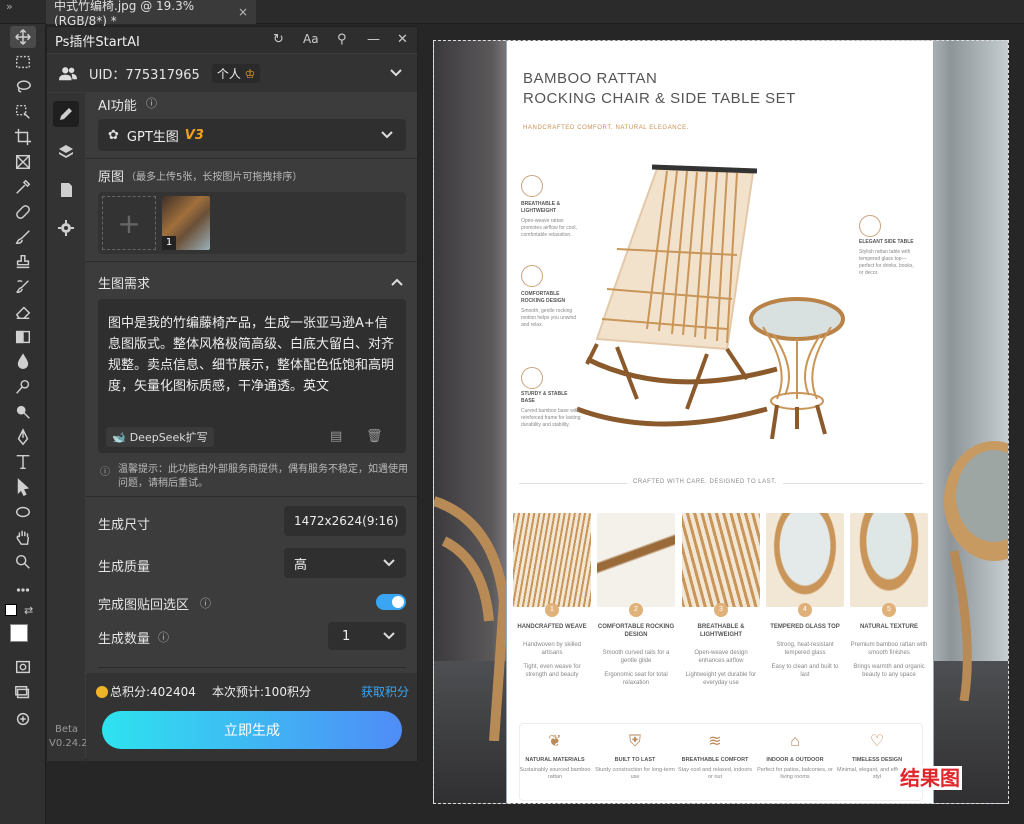 The image size is (1024, 824). Describe the element at coordinates (23, 537) in the screenshot. I see `hand-tool-icon` at that location.